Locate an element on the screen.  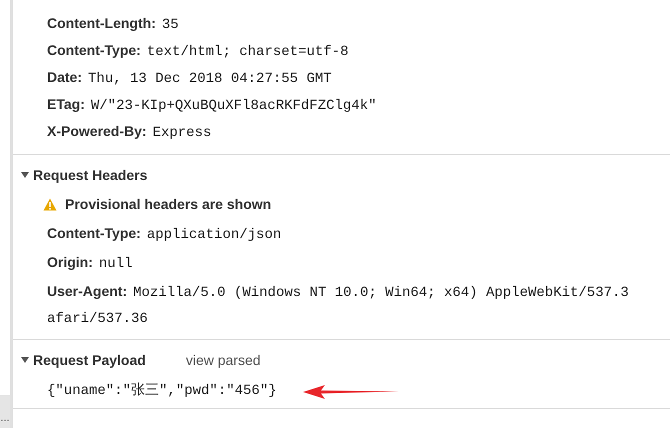
section-title: Request Headers is located at coordinates (90, 175).